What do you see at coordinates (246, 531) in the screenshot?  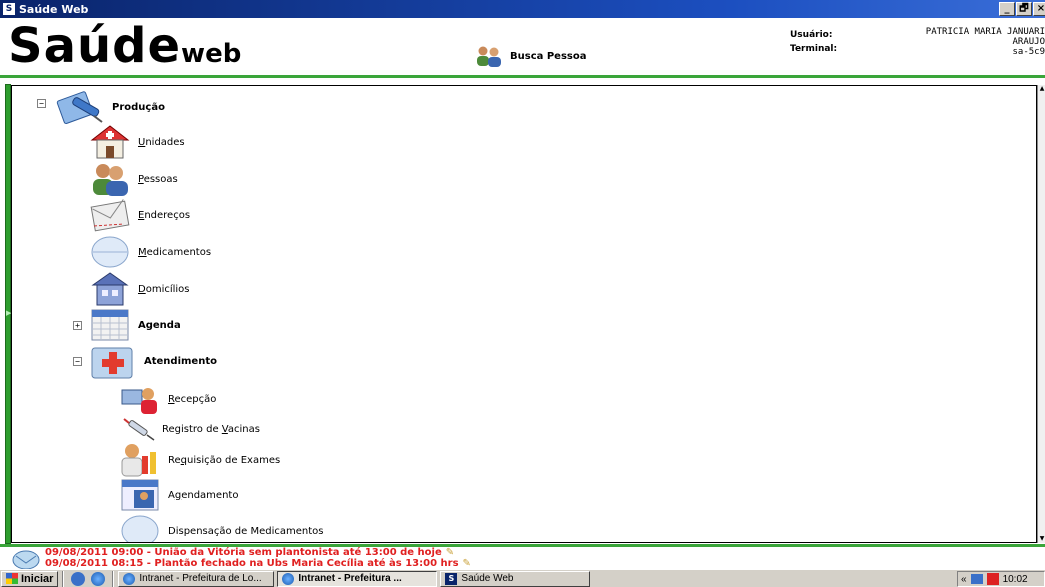 I see `tree-label-dispensacao: Dispensação de Medicamentos` at bounding box center [246, 531].